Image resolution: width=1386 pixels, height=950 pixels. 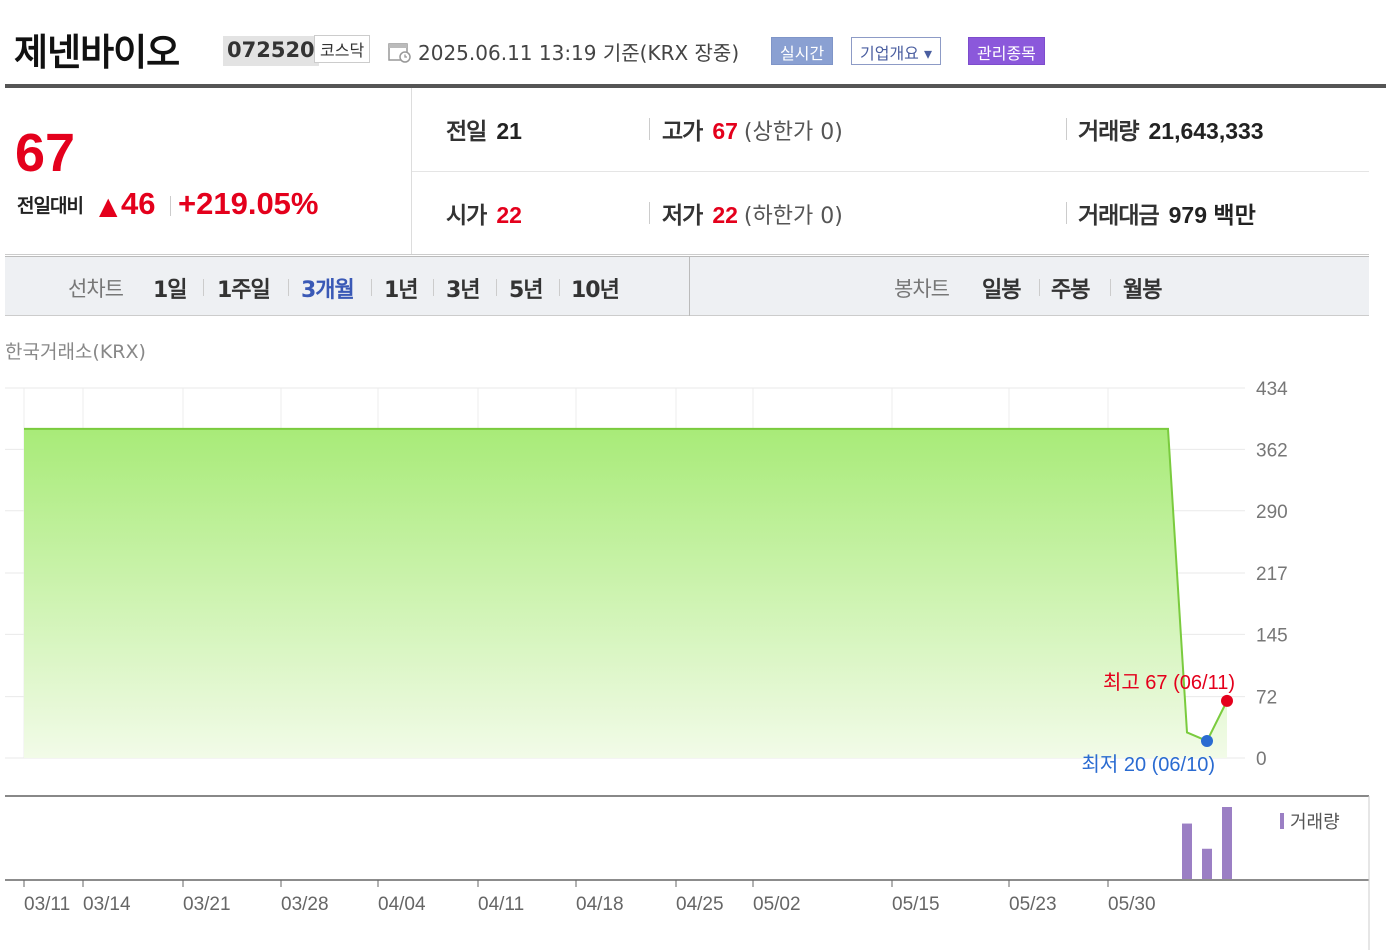 I want to click on prev-close-value: 21, so click(x=509, y=131).